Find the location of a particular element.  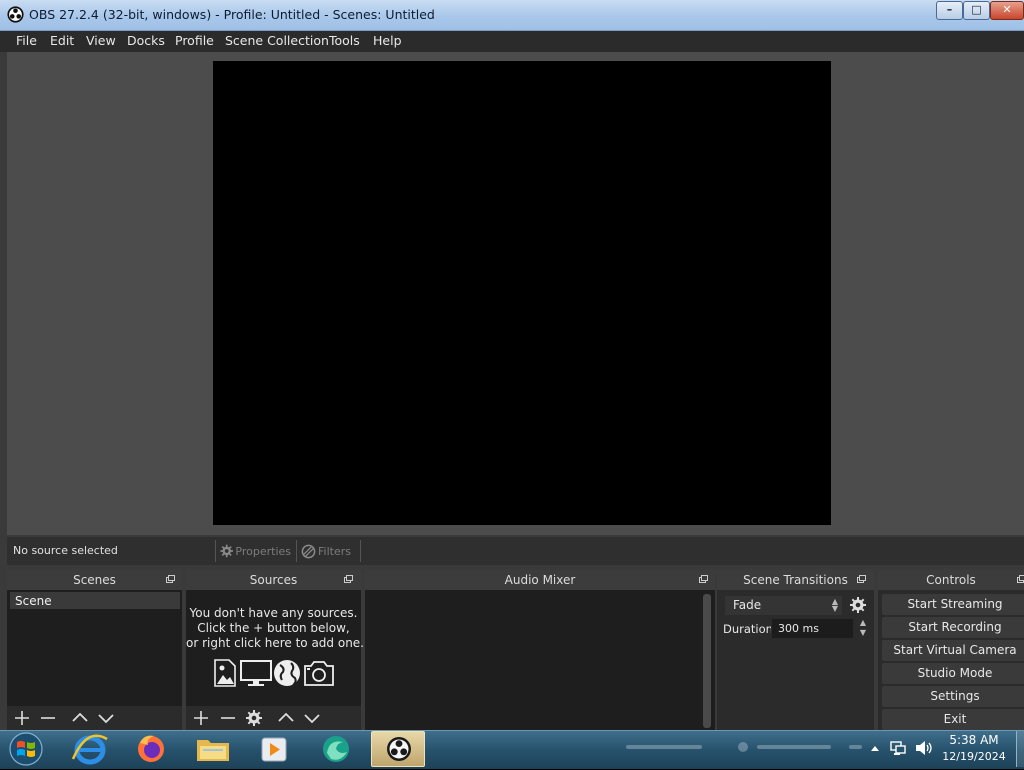

menu-file: File is located at coordinates (26, 40).